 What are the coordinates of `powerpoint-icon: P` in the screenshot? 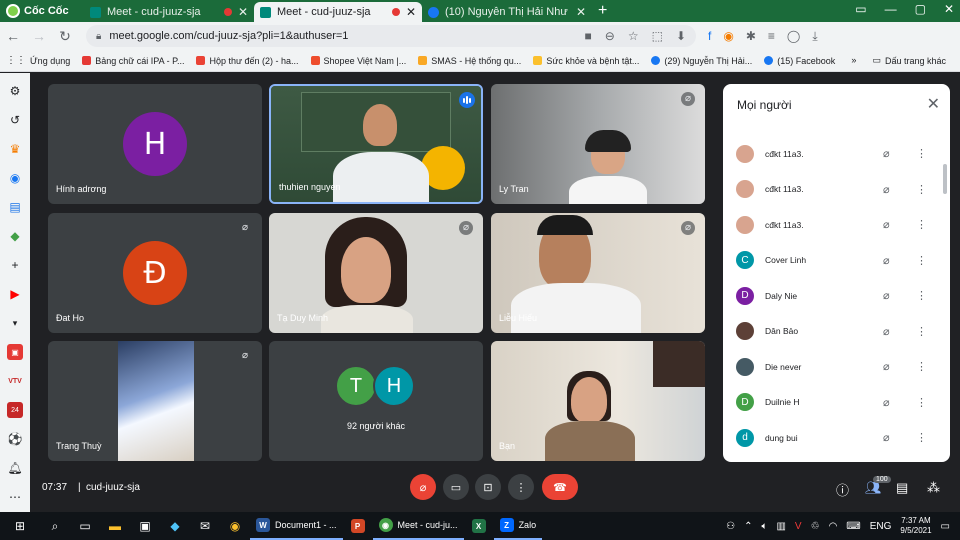 It's located at (358, 526).